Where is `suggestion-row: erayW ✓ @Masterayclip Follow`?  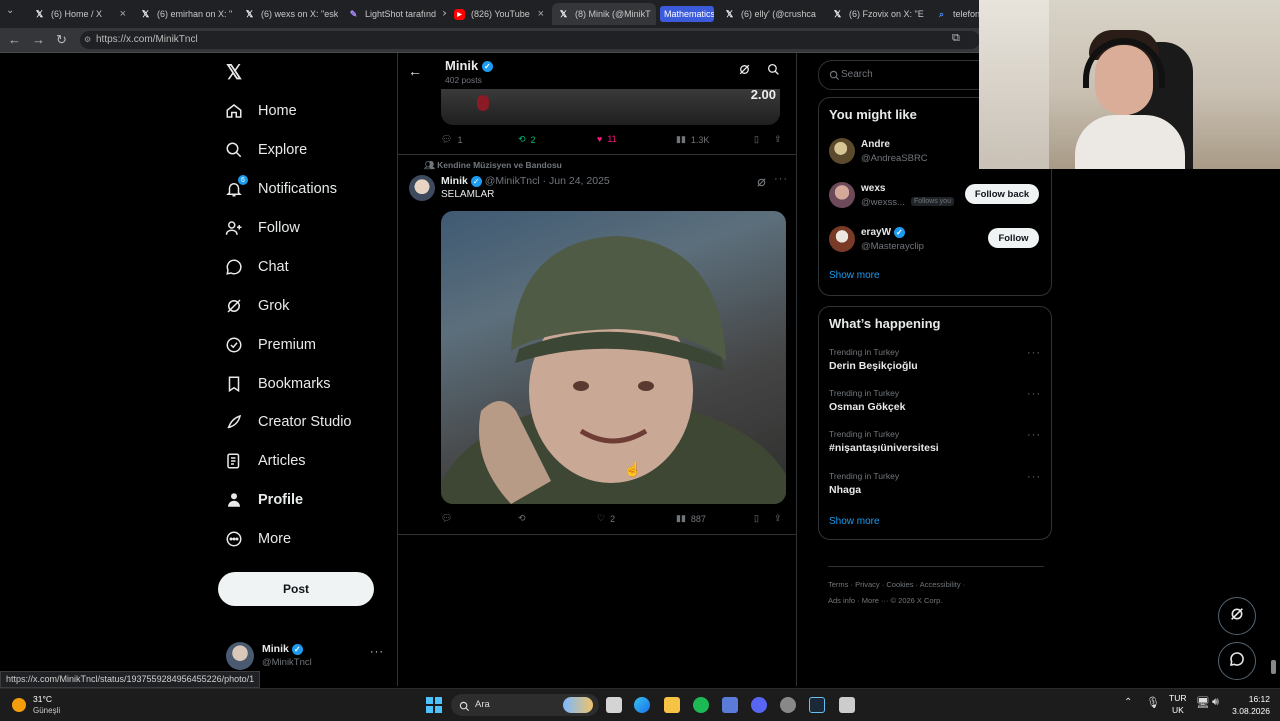
suggestion-row: erayW ✓ @Masterayclip Follow is located at coordinates (935, 239).